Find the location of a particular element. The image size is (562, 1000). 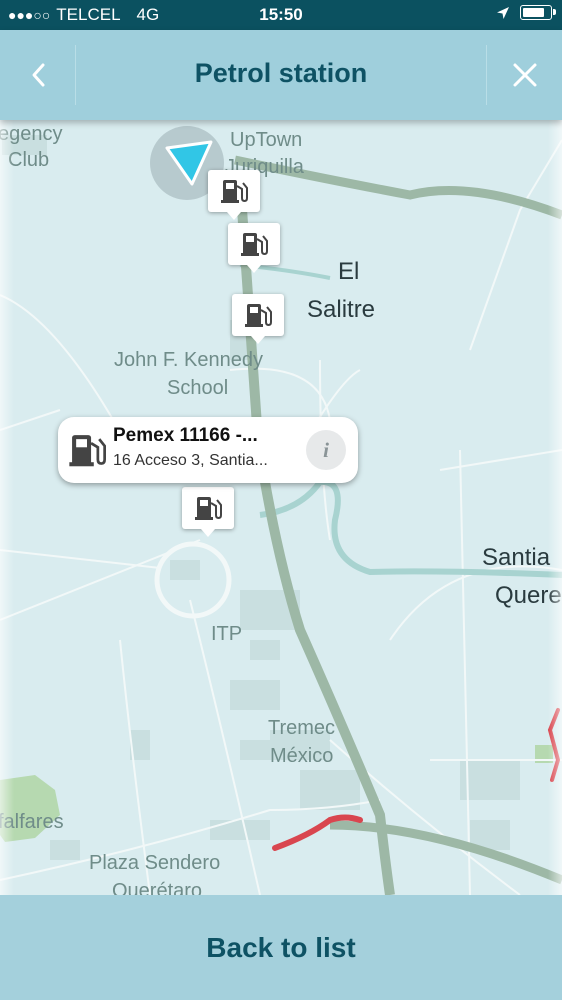

back-to-list-button: Back to list is located at coordinates (281, 947).